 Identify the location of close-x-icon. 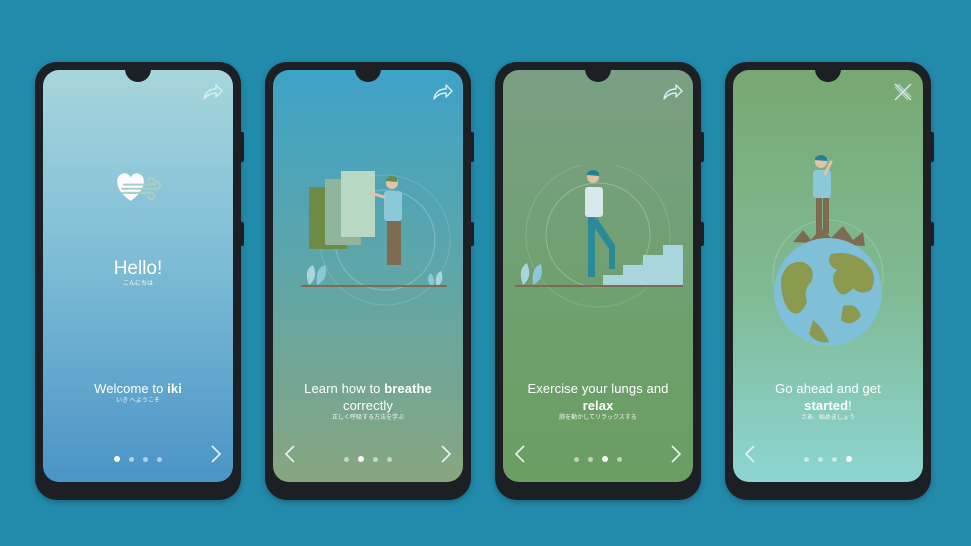
(903, 92).